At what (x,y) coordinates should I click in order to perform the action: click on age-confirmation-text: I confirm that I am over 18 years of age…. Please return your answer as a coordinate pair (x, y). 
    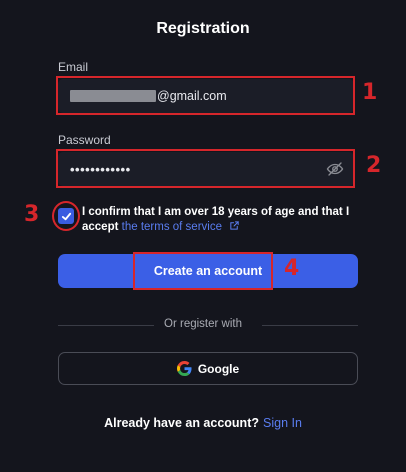
    Looking at the image, I should click on (223, 220).